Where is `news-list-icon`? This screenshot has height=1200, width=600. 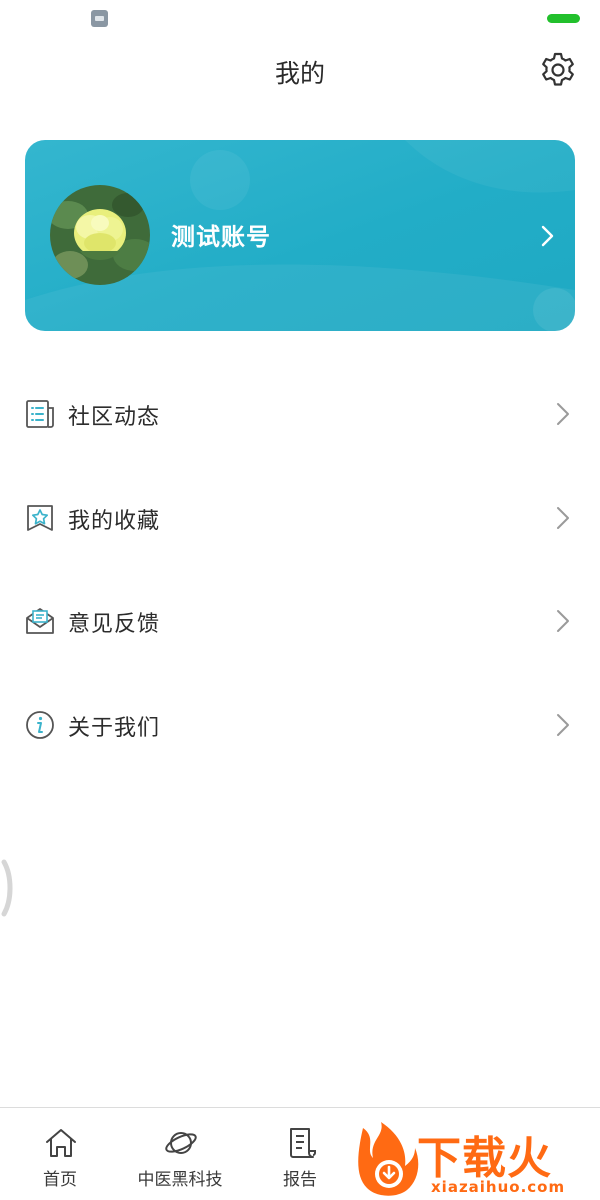
news-list-icon is located at coordinates (40, 414).